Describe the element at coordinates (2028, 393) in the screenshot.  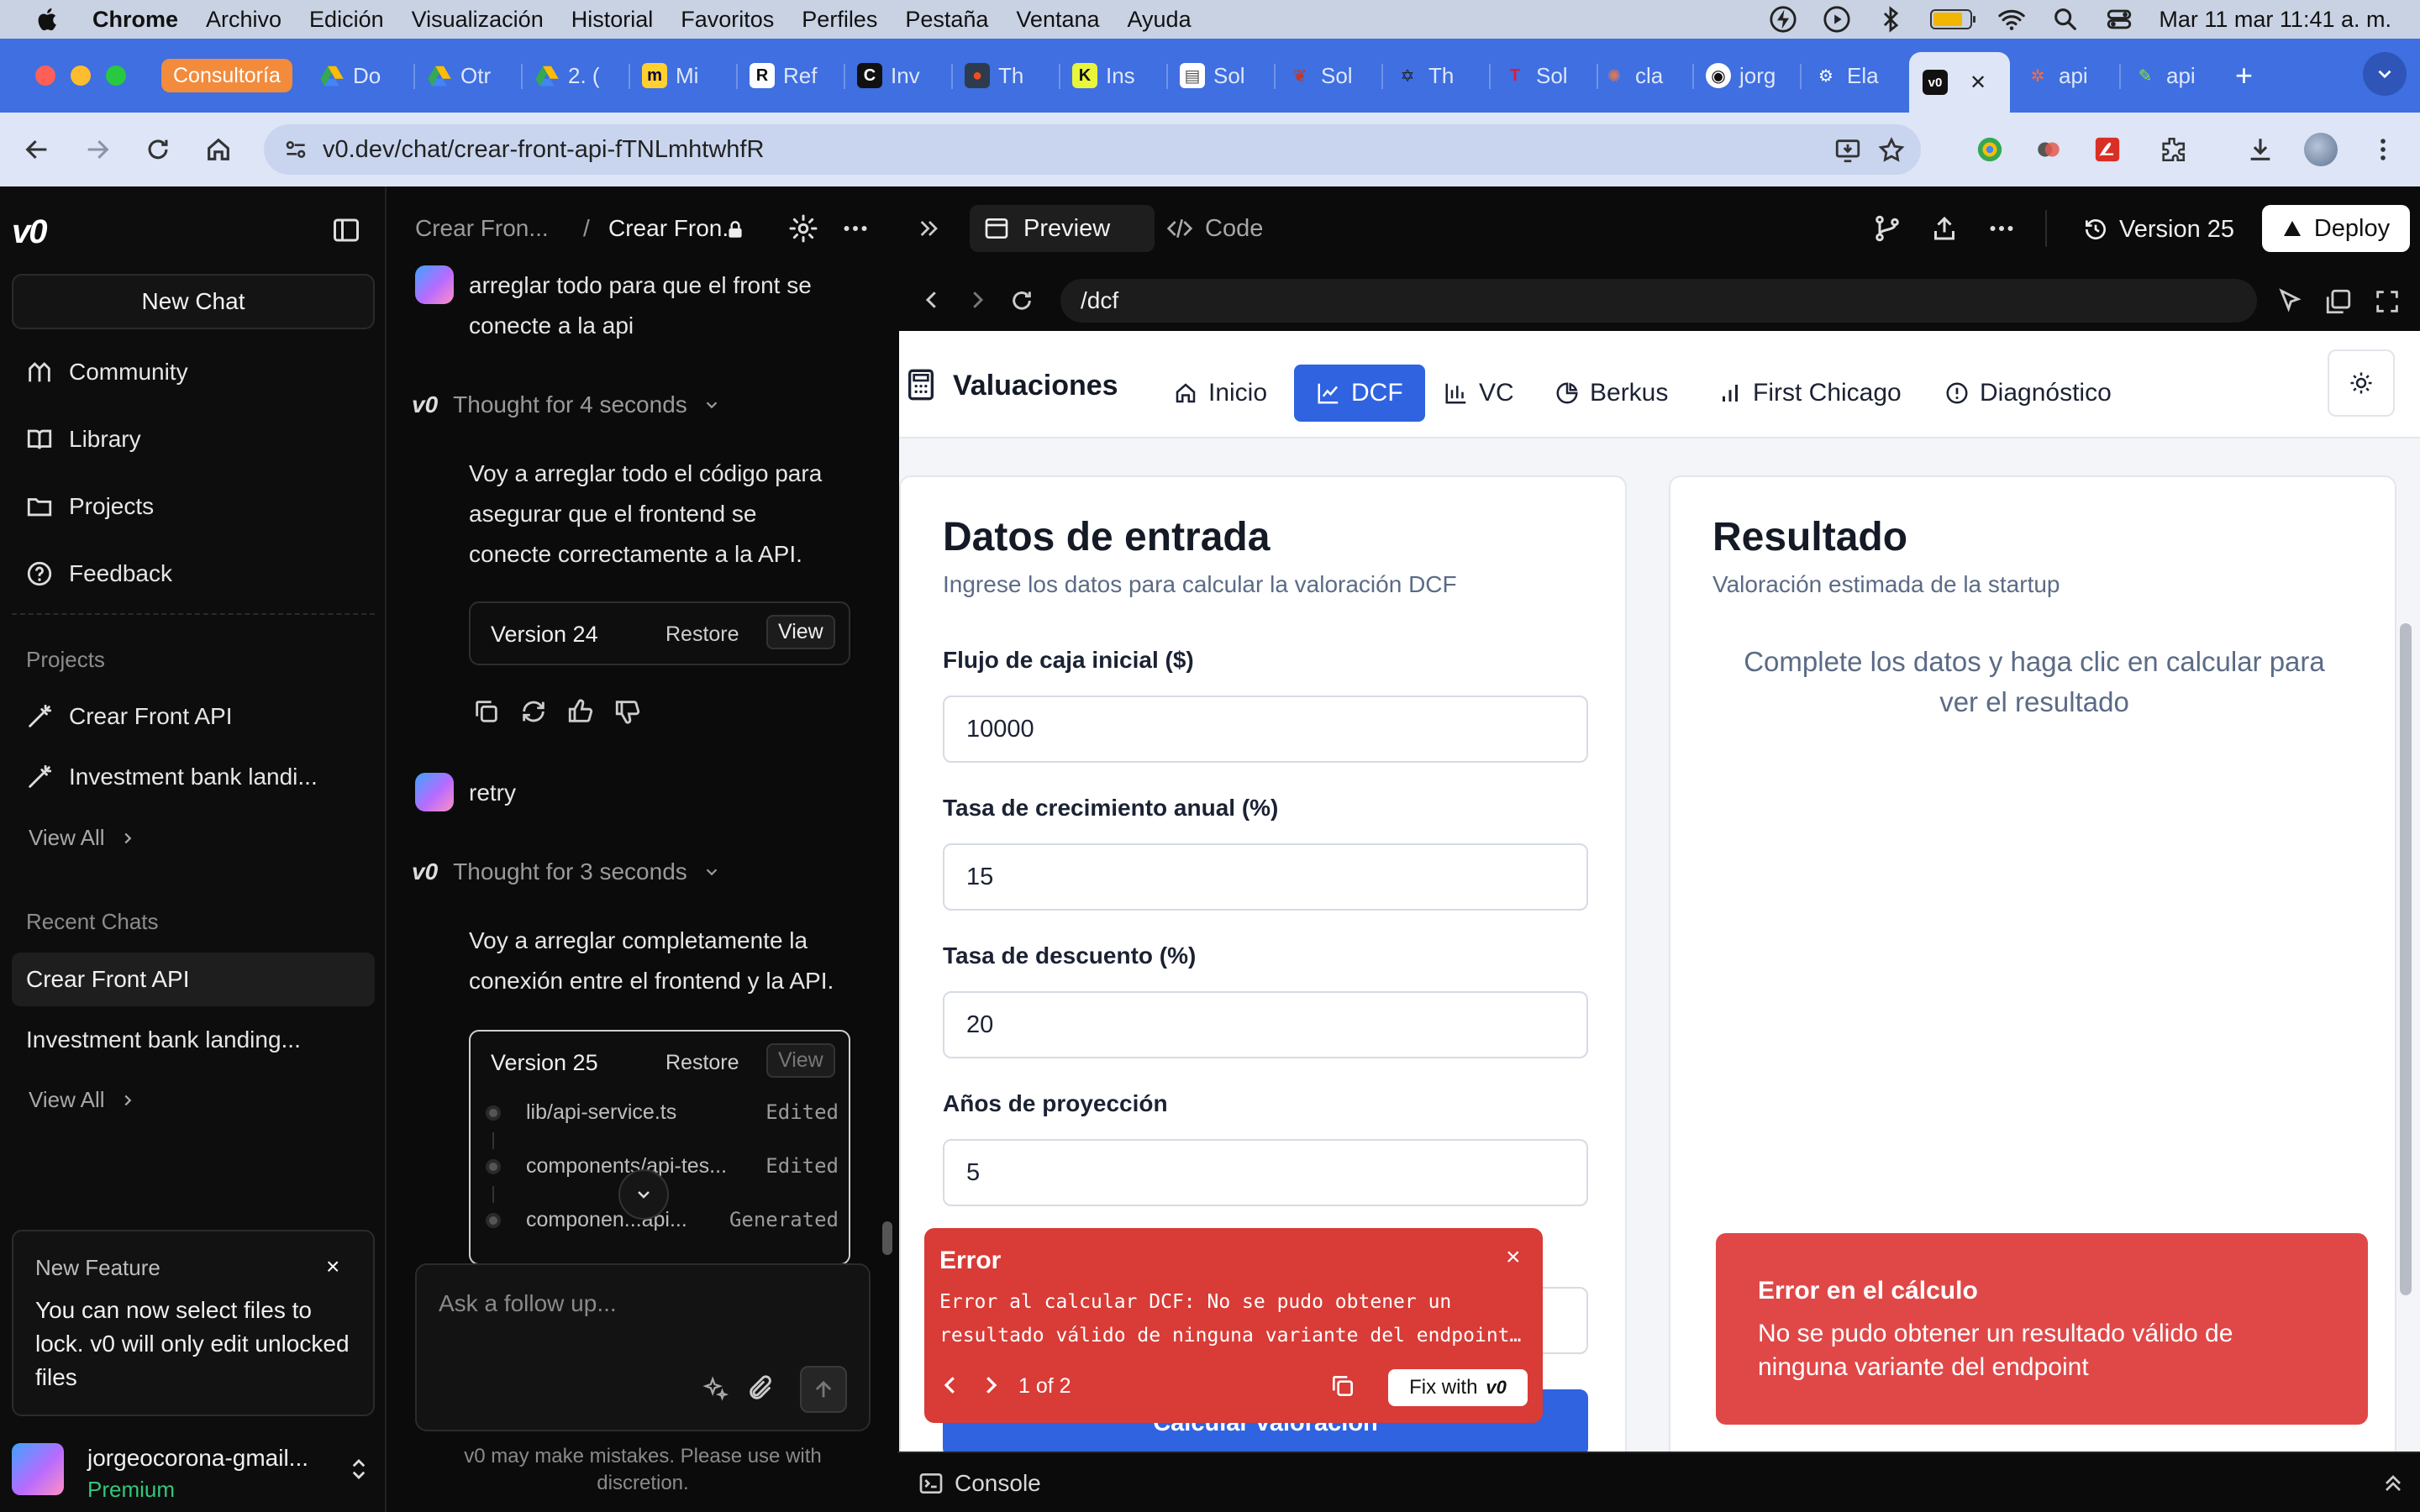
I see `site-nav-diagnostico: Diagnóstico` at that location.